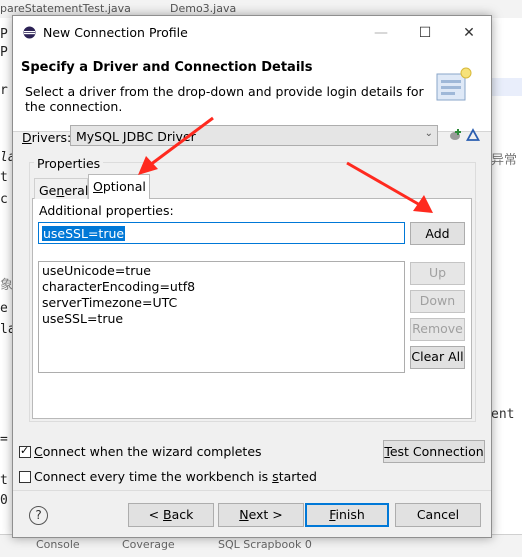 This screenshot has width=522, height=557. Describe the element at coordinates (254, 135) in the screenshot. I see `drivers-dropdown: MySQL JDBC Driver ⌄` at that location.